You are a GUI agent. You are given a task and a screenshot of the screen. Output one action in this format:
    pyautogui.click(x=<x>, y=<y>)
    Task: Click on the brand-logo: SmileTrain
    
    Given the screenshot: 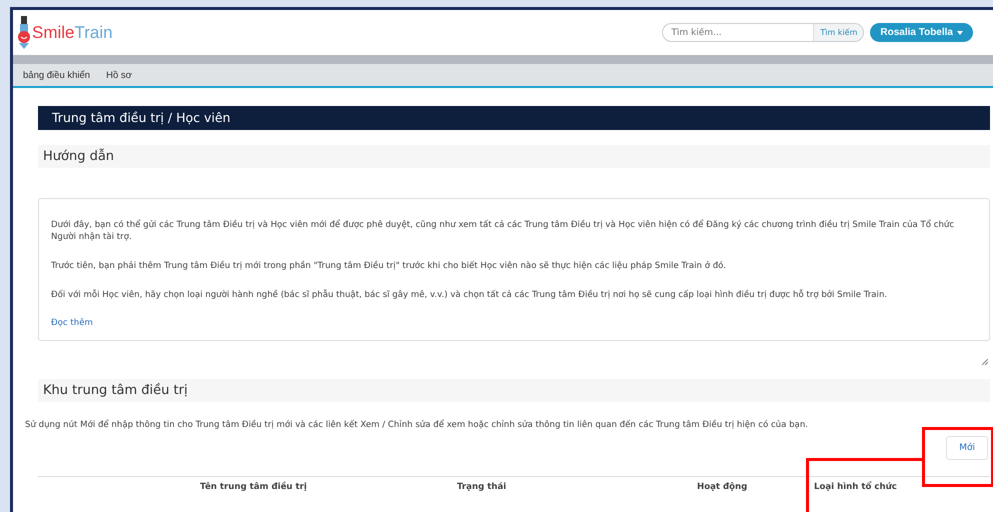 What is the action you would take?
    pyautogui.click(x=72, y=32)
    